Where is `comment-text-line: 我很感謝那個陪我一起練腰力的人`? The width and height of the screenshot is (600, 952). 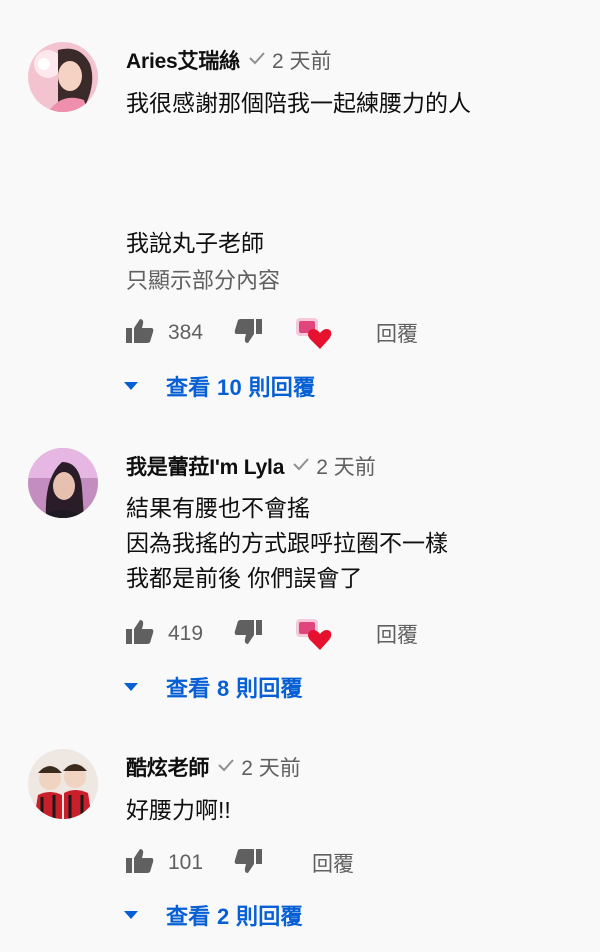
comment-text-line: 我很感謝那個陪我一起練腰力的人 is located at coordinates (298, 103).